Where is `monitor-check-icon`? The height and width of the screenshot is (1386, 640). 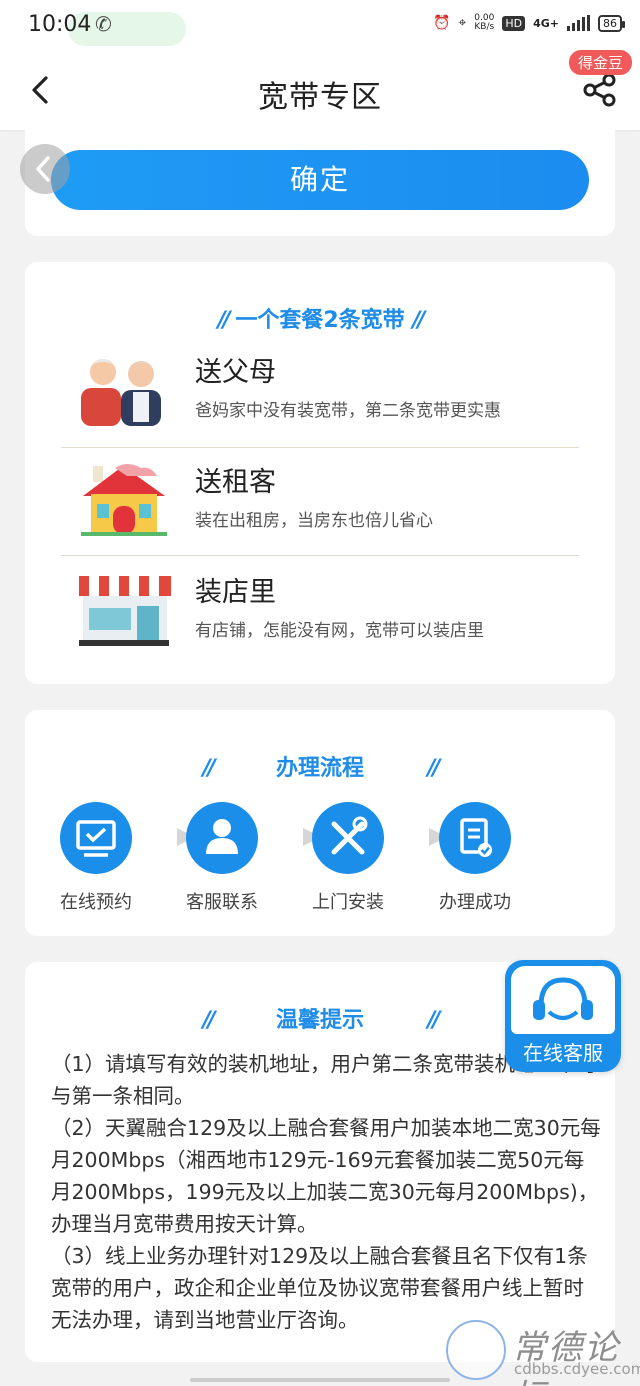
monitor-check-icon is located at coordinates (96, 838).